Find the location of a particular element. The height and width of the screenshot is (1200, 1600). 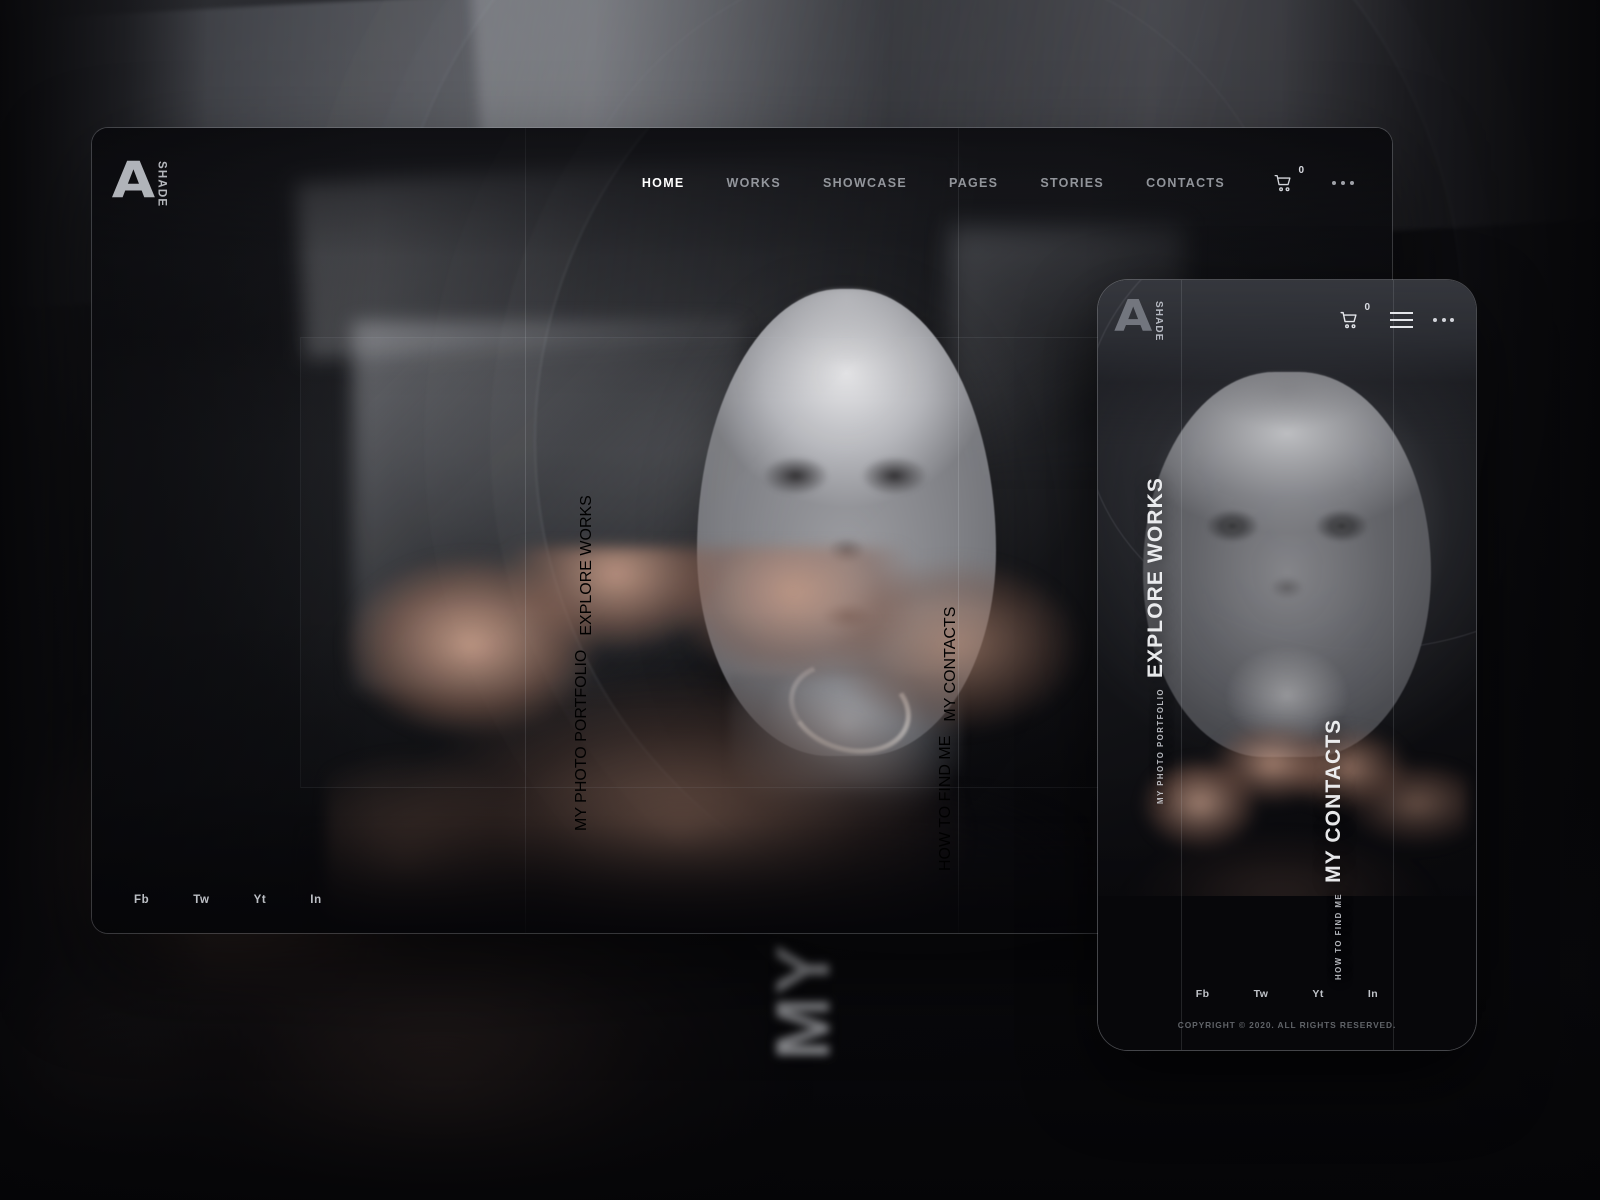

desktop-more-menu-button is located at coordinates (1343, 183).